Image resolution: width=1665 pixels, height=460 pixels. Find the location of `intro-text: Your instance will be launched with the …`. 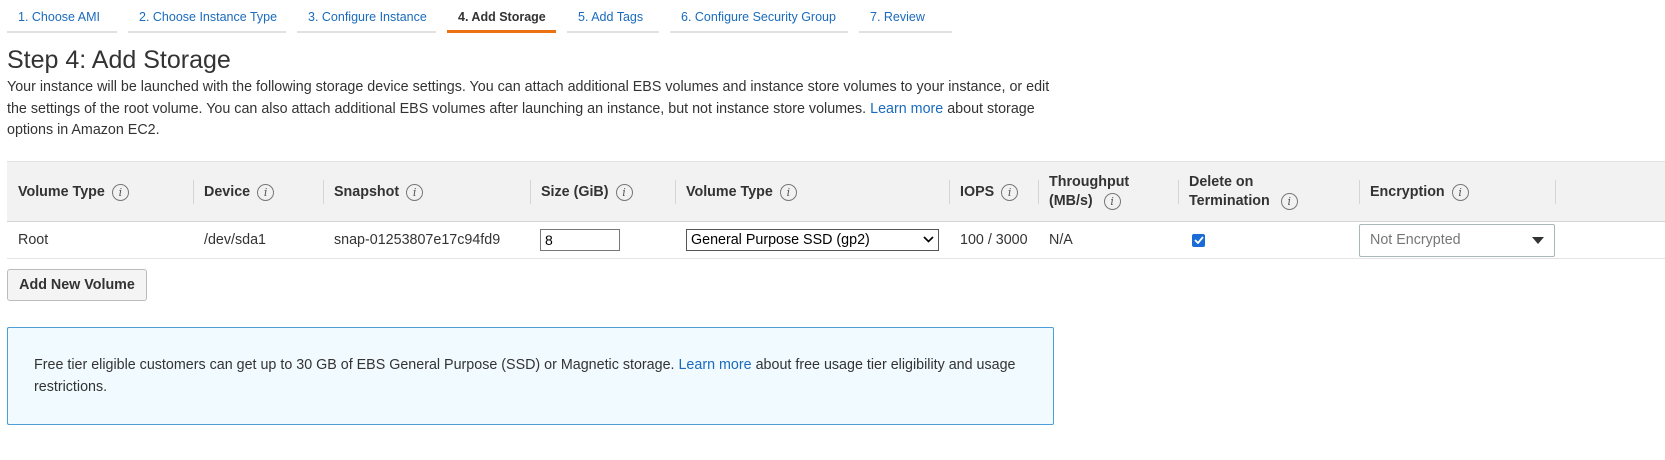

intro-text: Your instance will be launched with the … is located at coordinates (529, 109).